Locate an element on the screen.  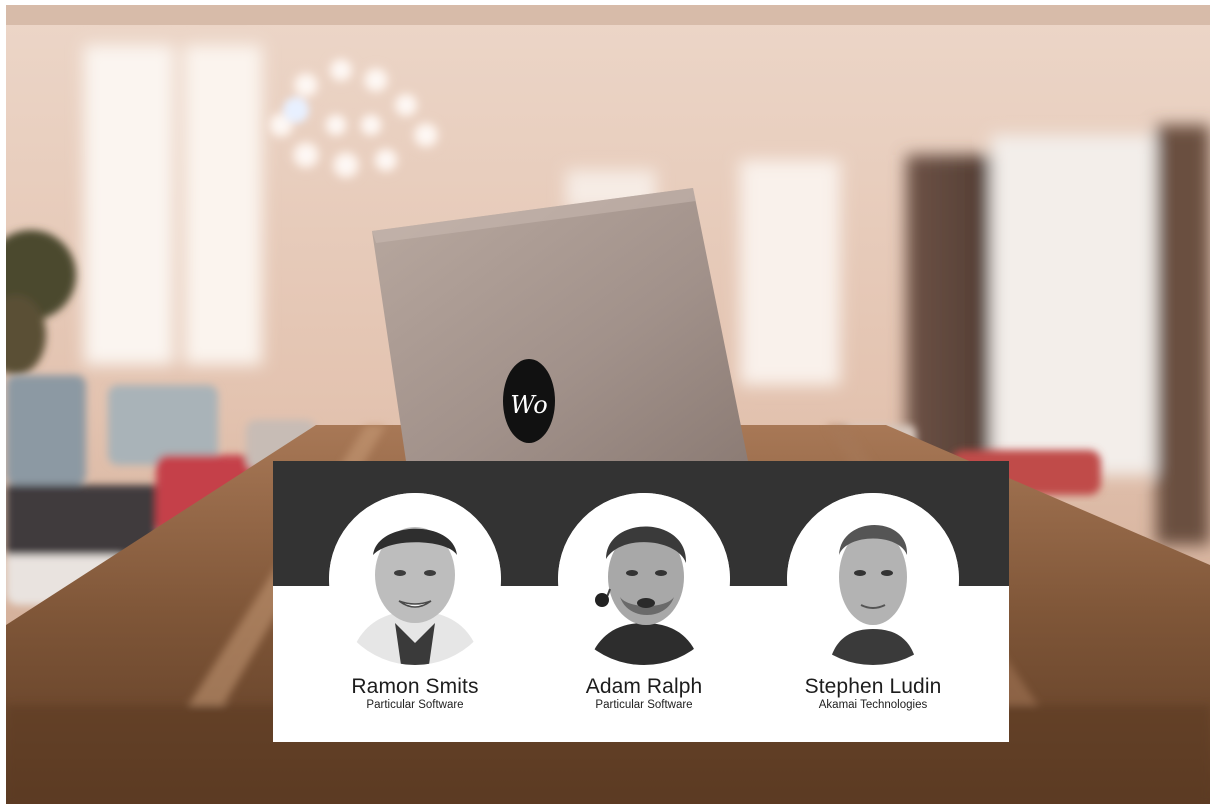
speaker-name: Adam Ralph is located at coordinates (644, 686).